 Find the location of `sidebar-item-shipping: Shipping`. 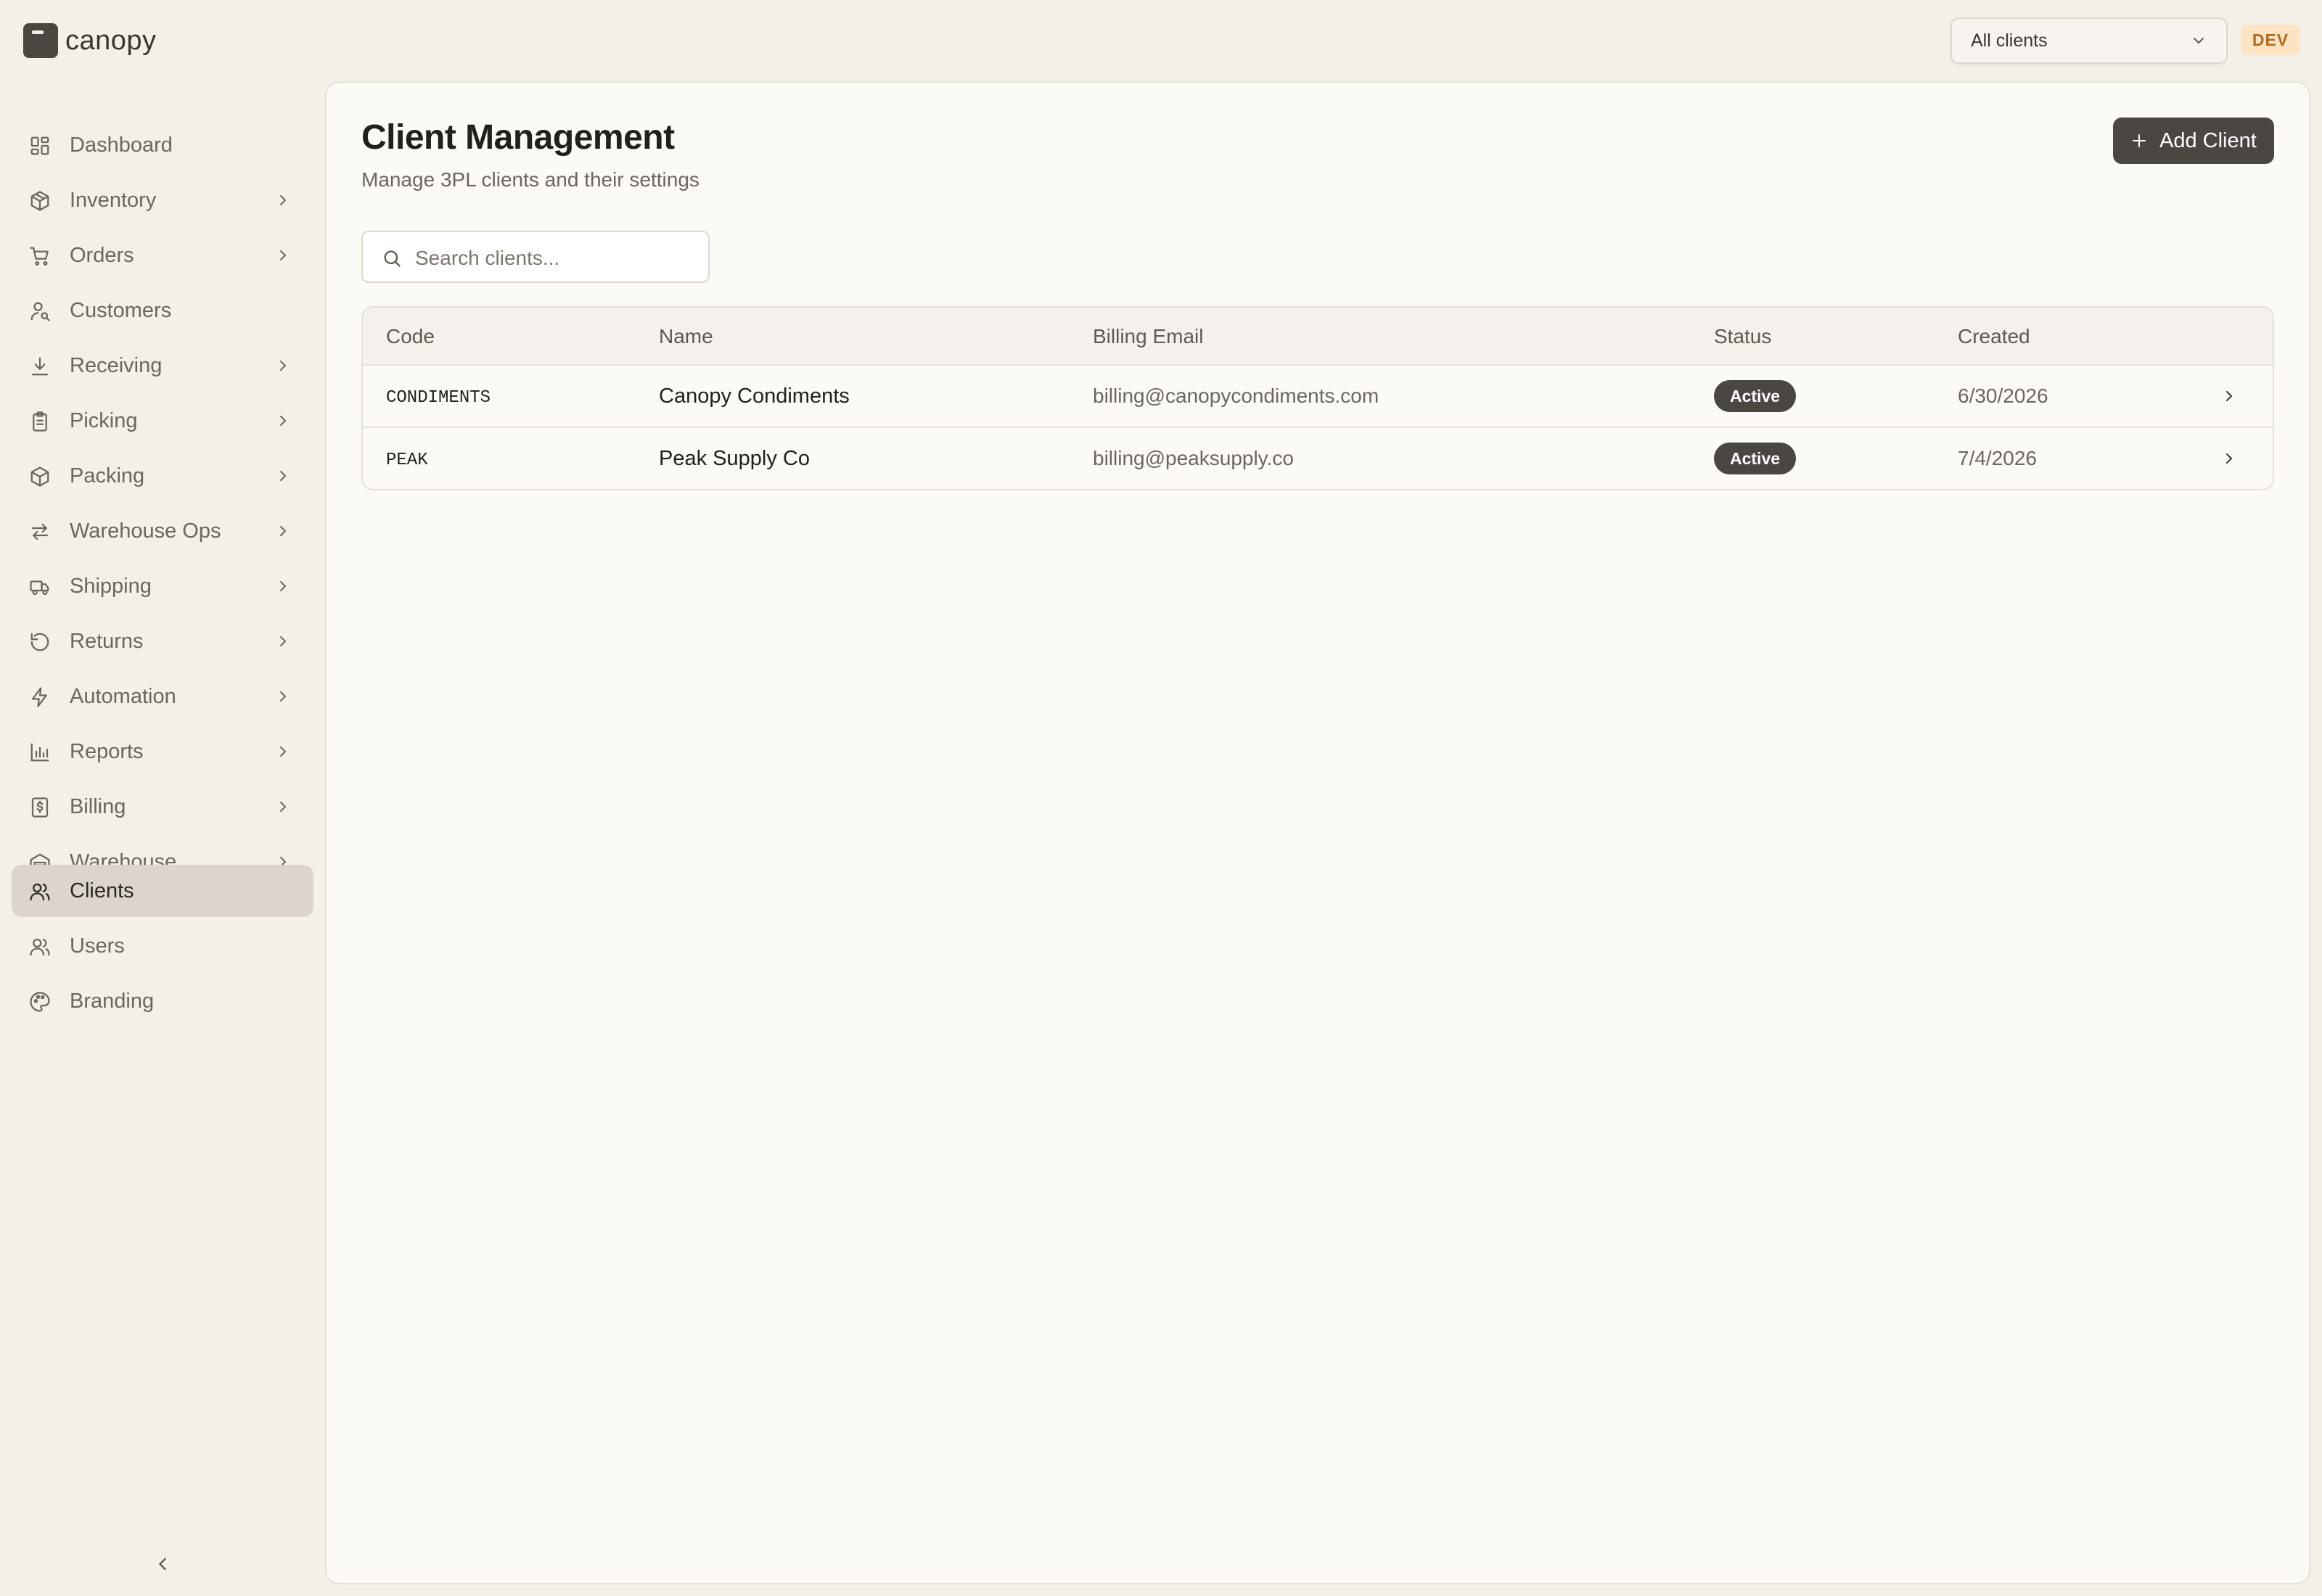

sidebar-item-shipping: Shipping is located at coordinates (162, 586).